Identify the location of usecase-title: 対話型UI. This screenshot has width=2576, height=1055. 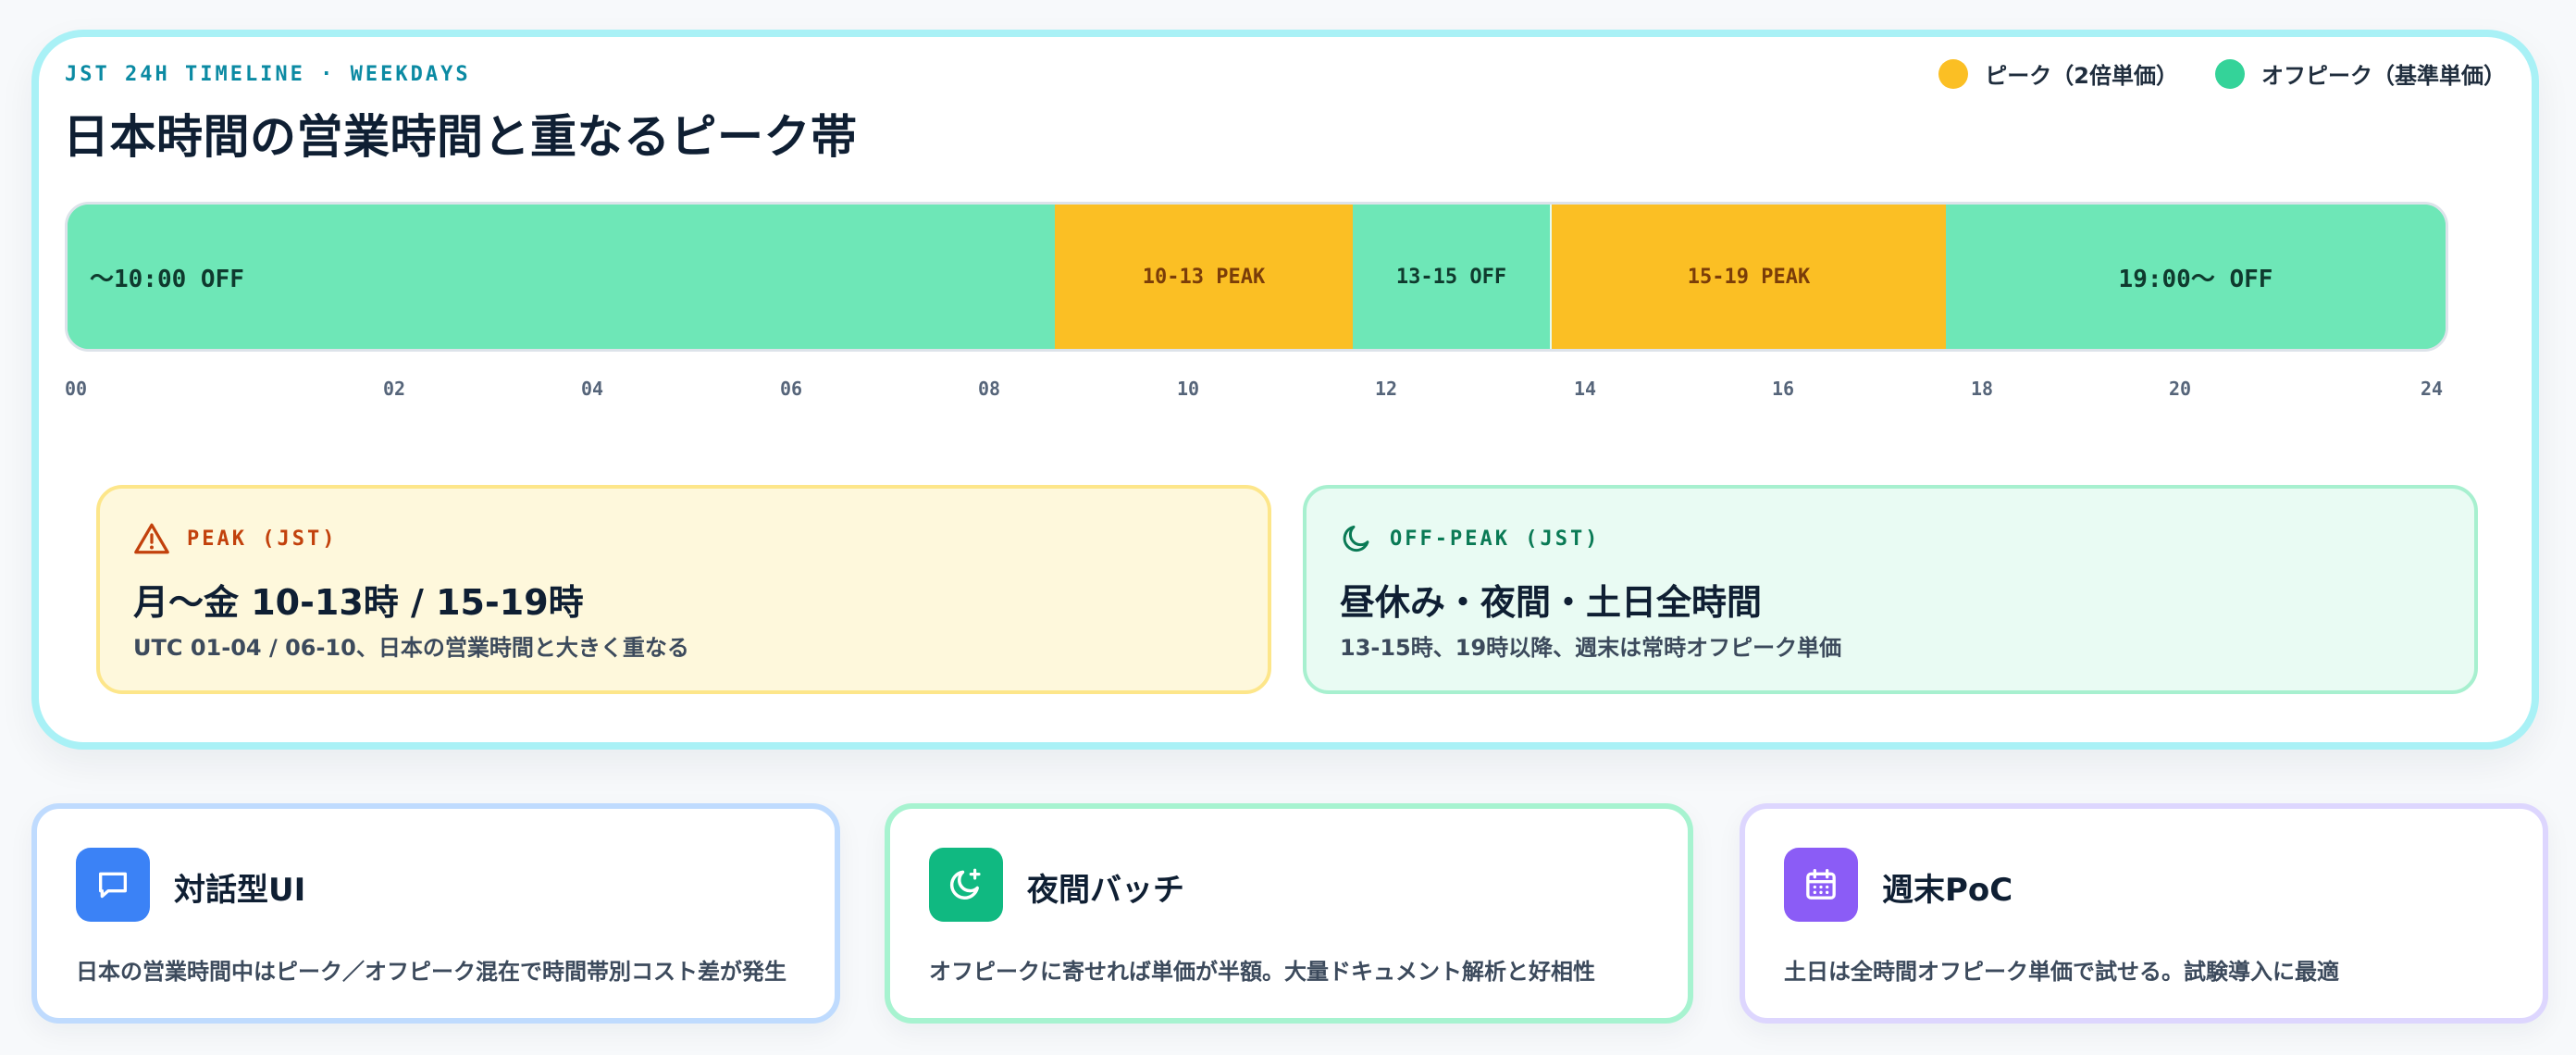
(240, 890).